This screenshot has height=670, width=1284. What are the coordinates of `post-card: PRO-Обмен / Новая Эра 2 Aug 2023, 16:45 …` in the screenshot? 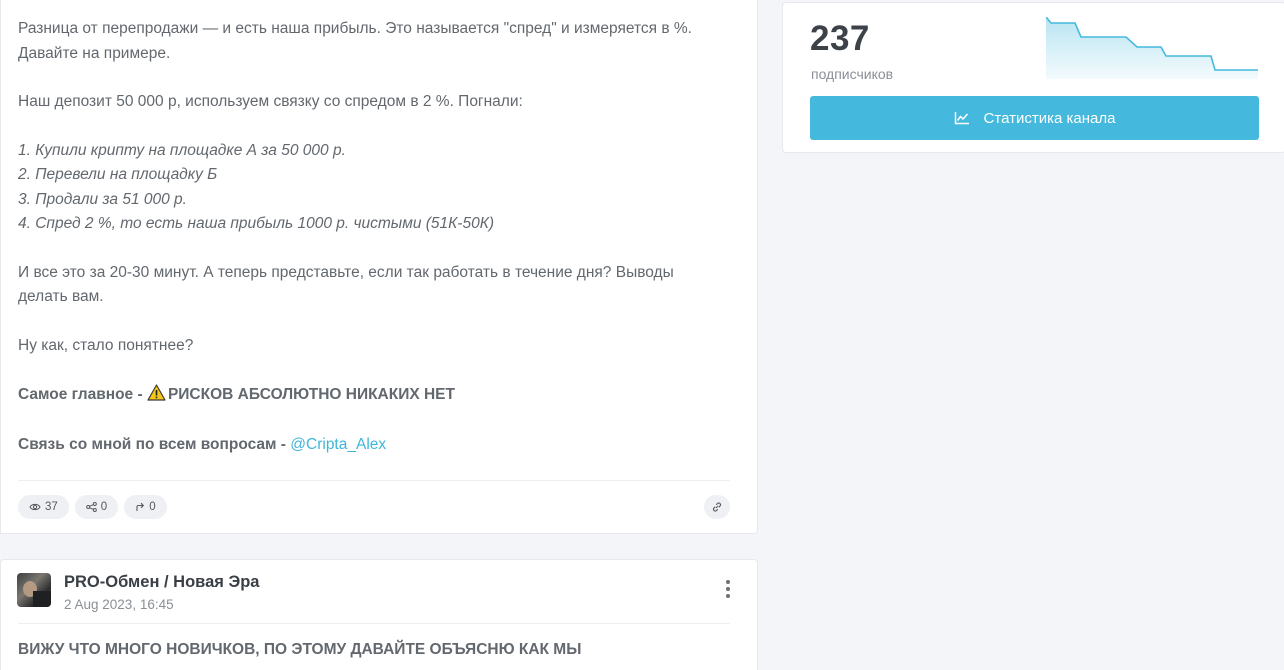 It's located at (379, 614).